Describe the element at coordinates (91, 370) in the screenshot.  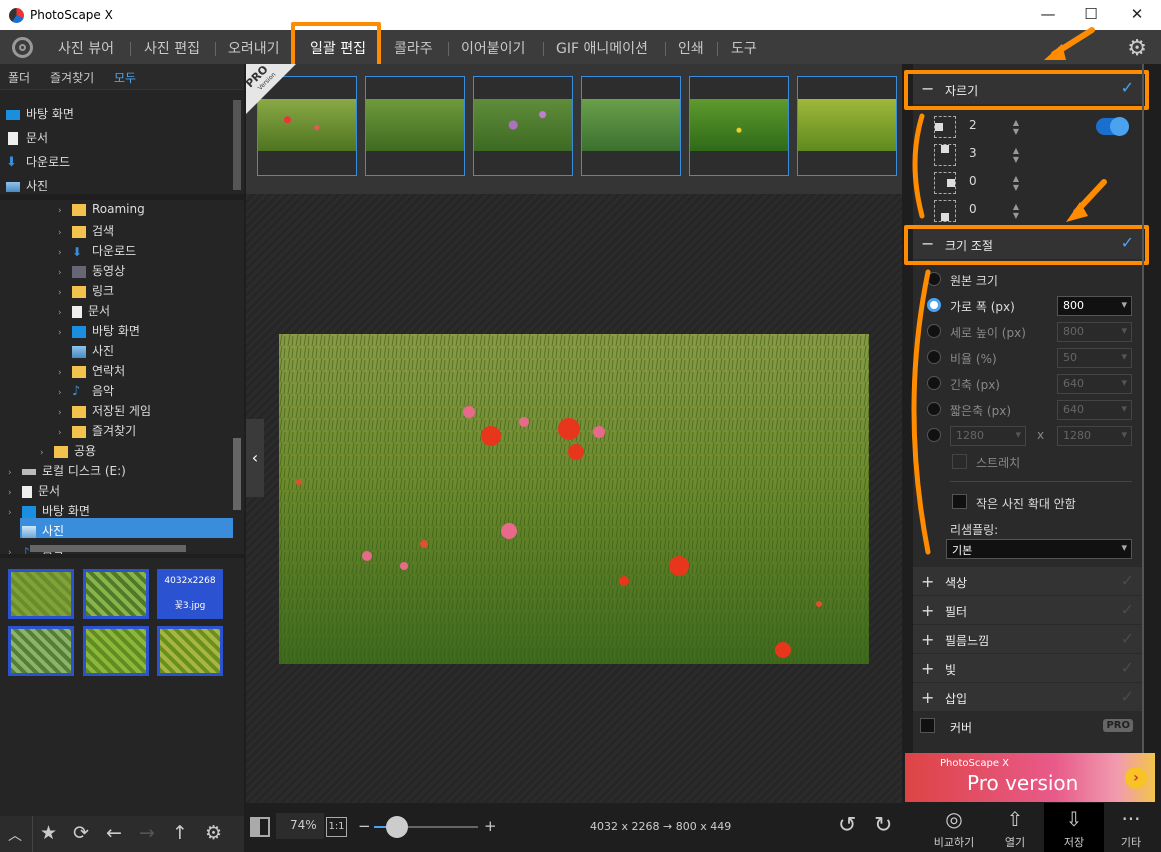
I see `tree-item: › 연락처` at that location.